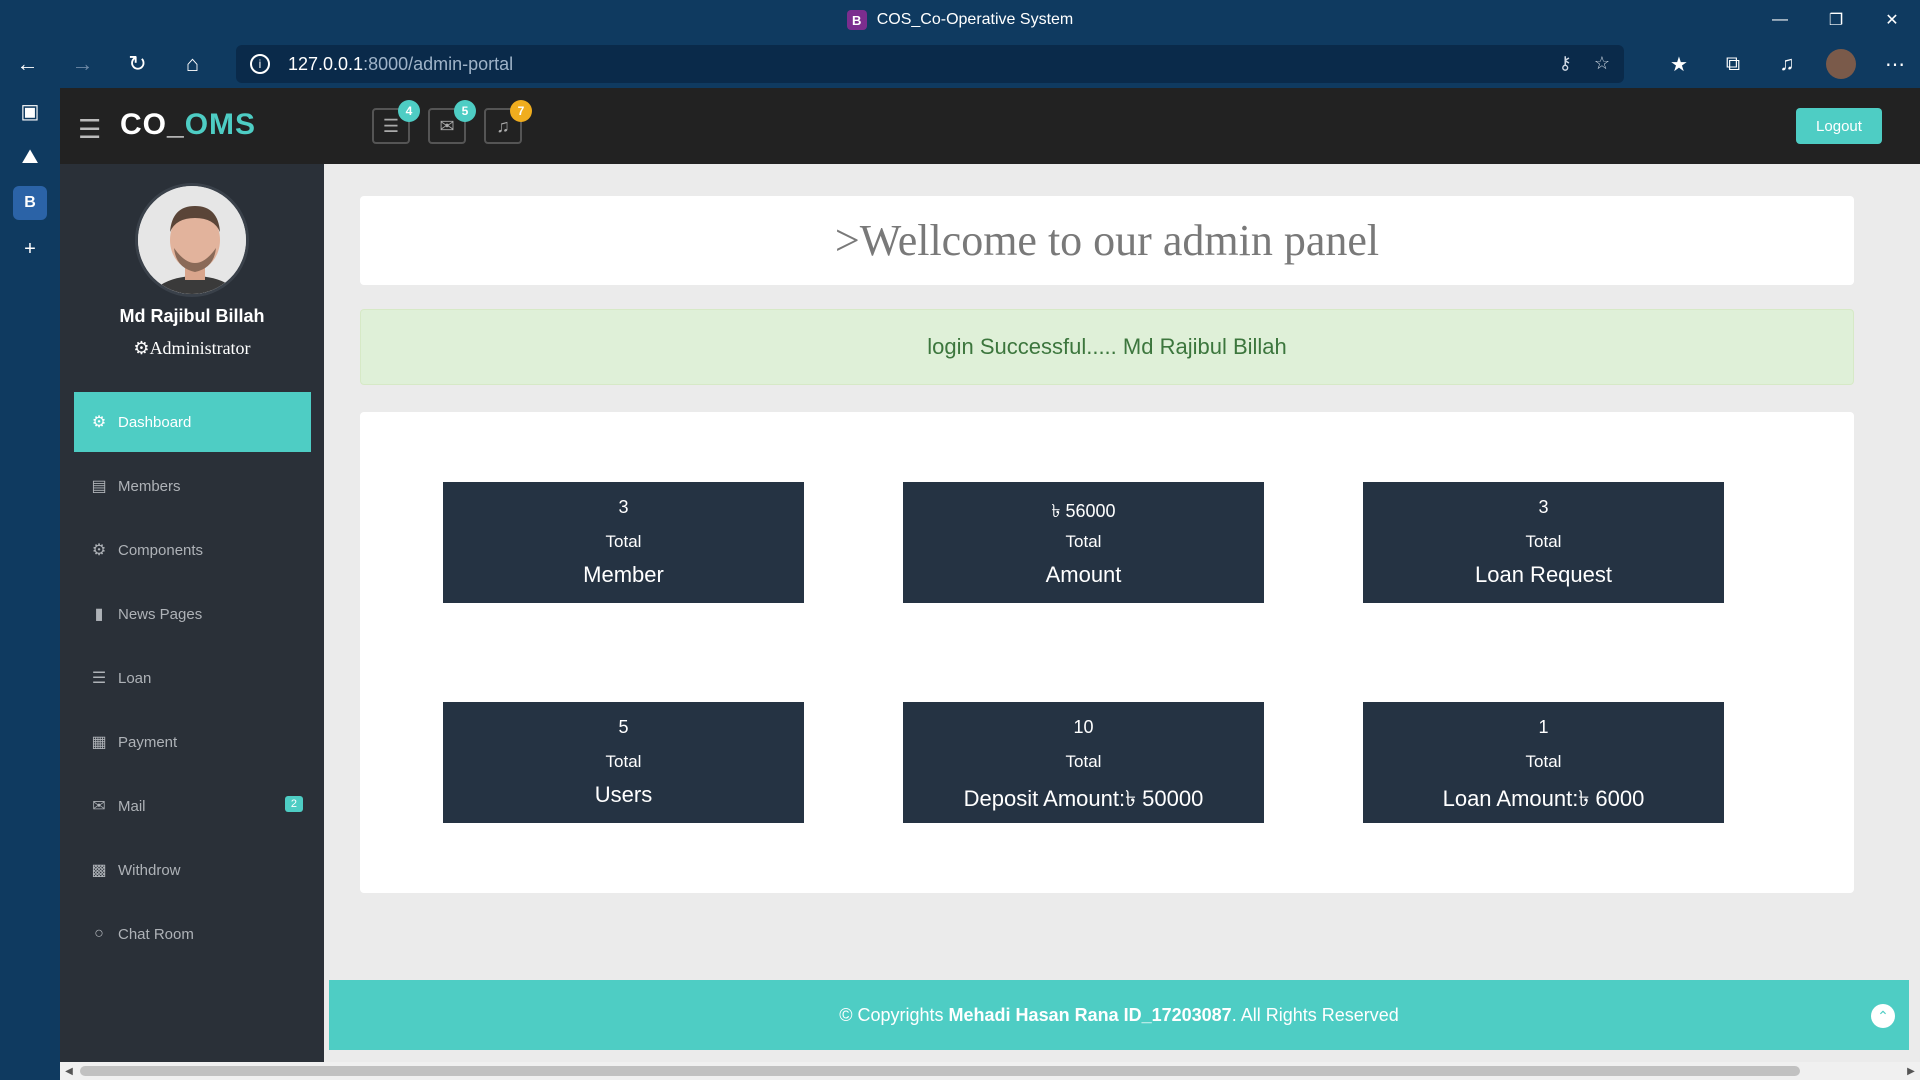  I want to click on sidebar-item-payment: ▦ Payment, so click(192, 742).